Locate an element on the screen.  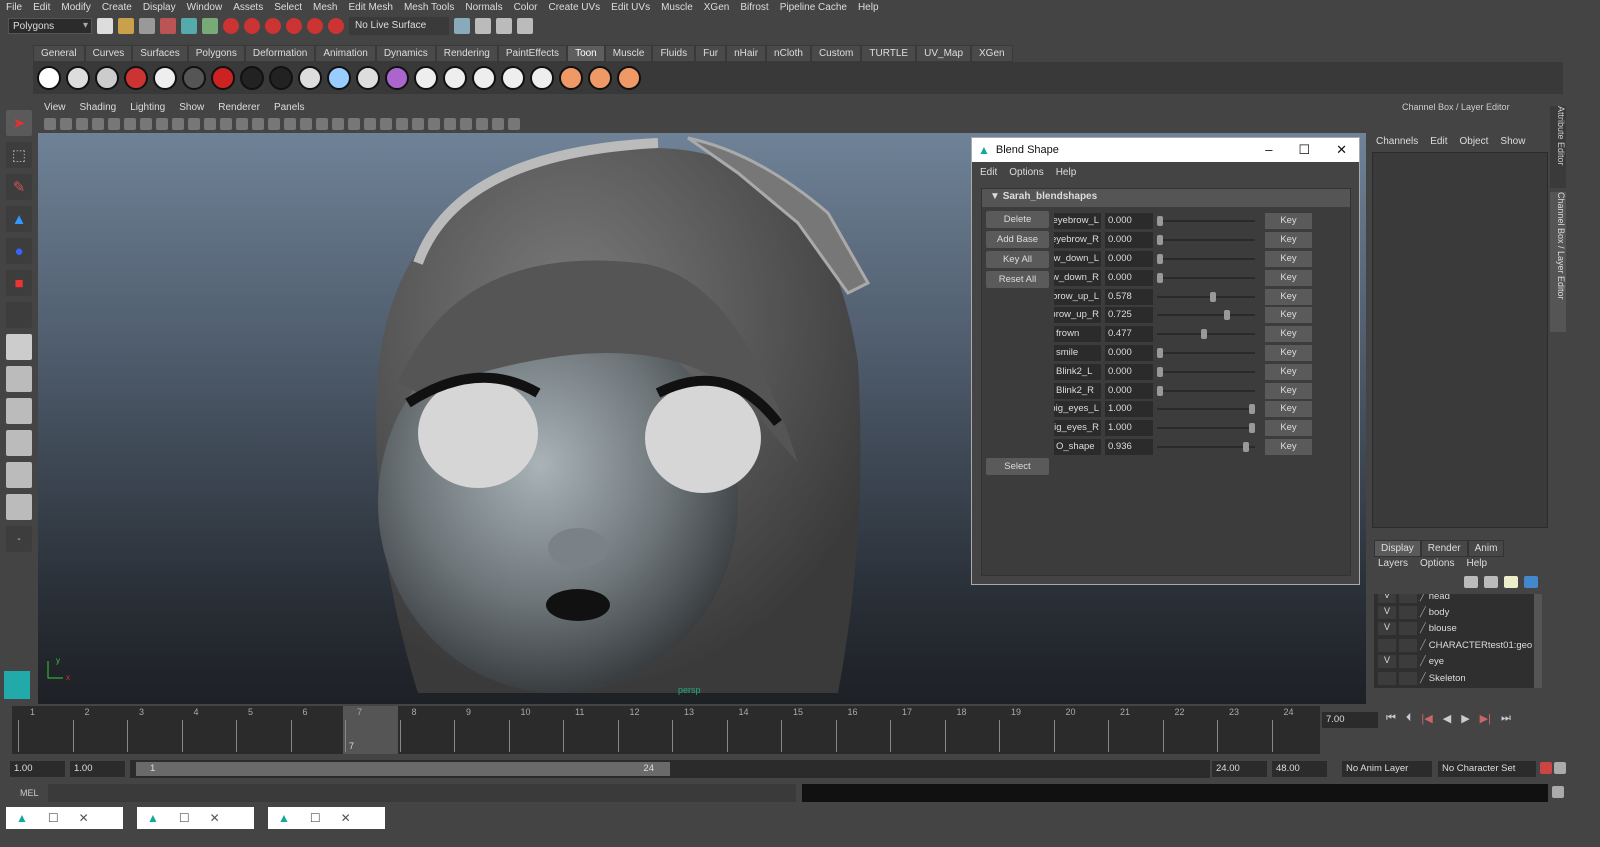
tab-nhair: nHair is located at coordinates (746, 53).